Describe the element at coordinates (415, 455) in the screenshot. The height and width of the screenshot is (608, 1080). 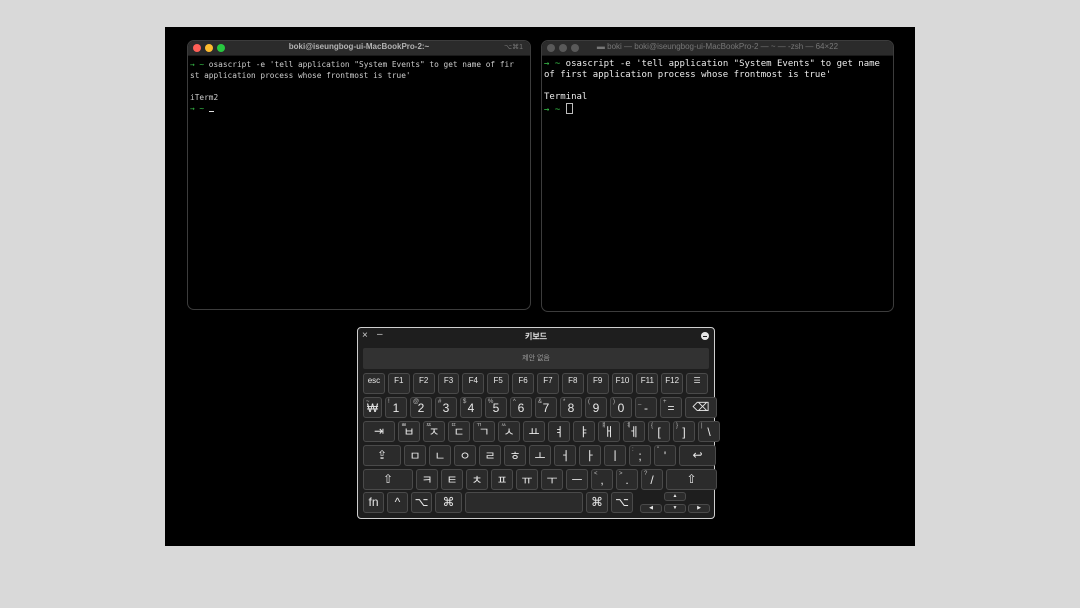
I see `char-key: ㅁ` at that location.